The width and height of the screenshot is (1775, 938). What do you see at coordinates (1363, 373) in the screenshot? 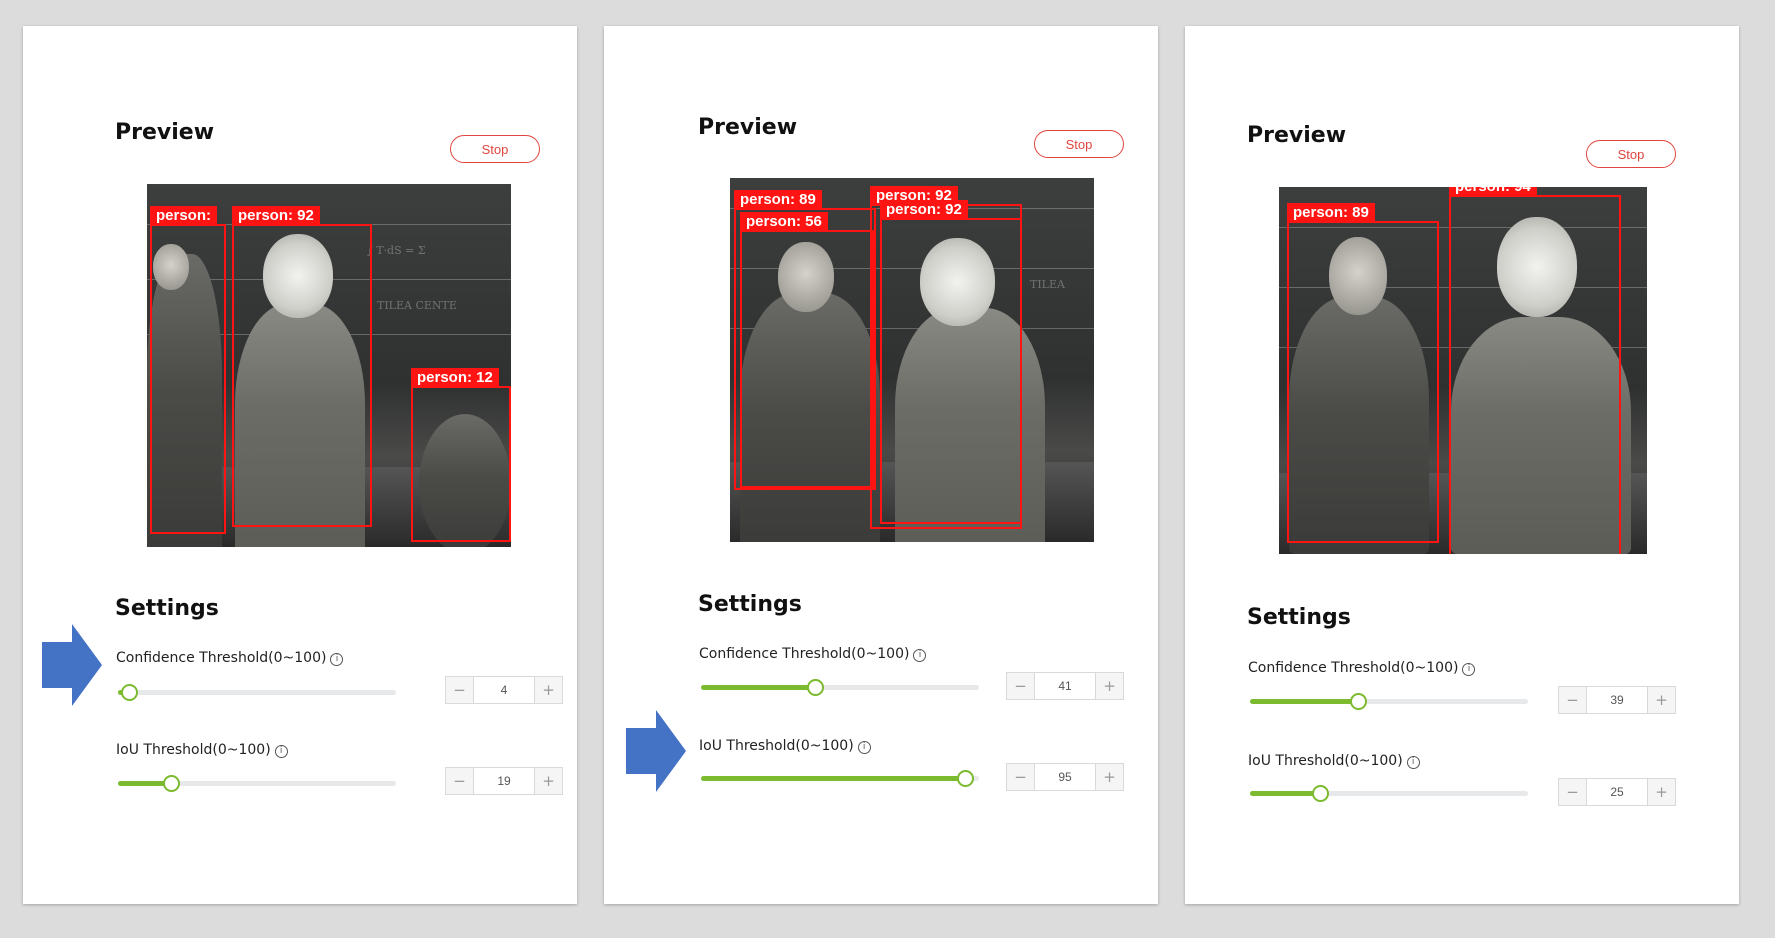
I see `detection-box: person: 89` at bounding box center [1363, 373].